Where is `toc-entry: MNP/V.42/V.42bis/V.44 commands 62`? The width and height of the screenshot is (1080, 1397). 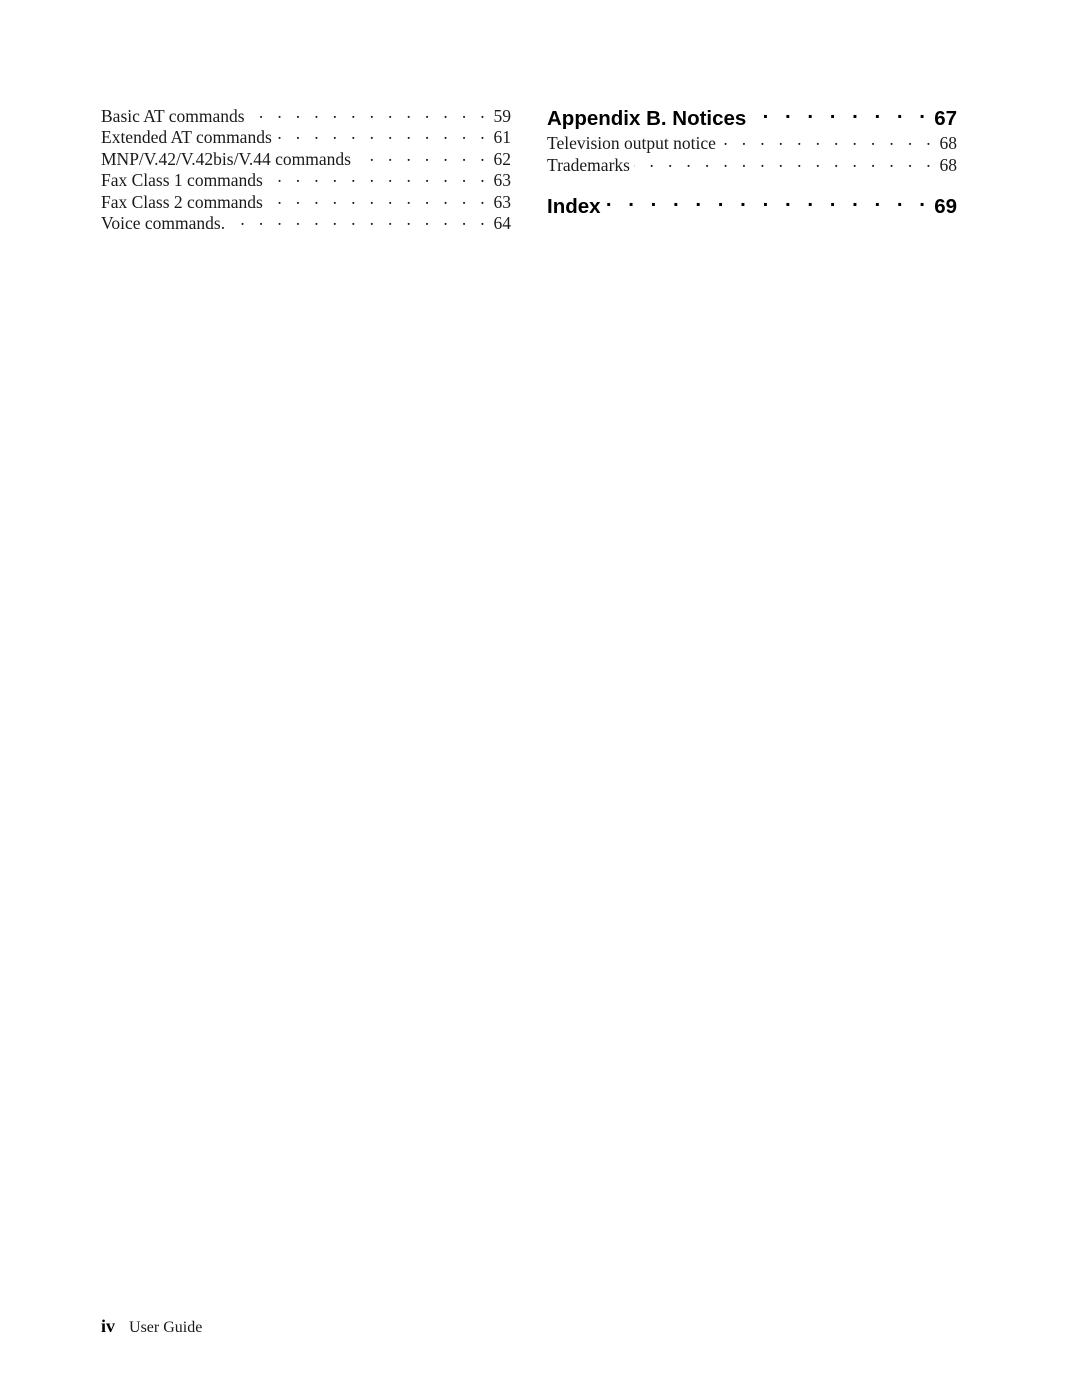 toc-entry: MNP/V.42/V.42bis/V.44 commands 62 is located at coordinates (306, 158).